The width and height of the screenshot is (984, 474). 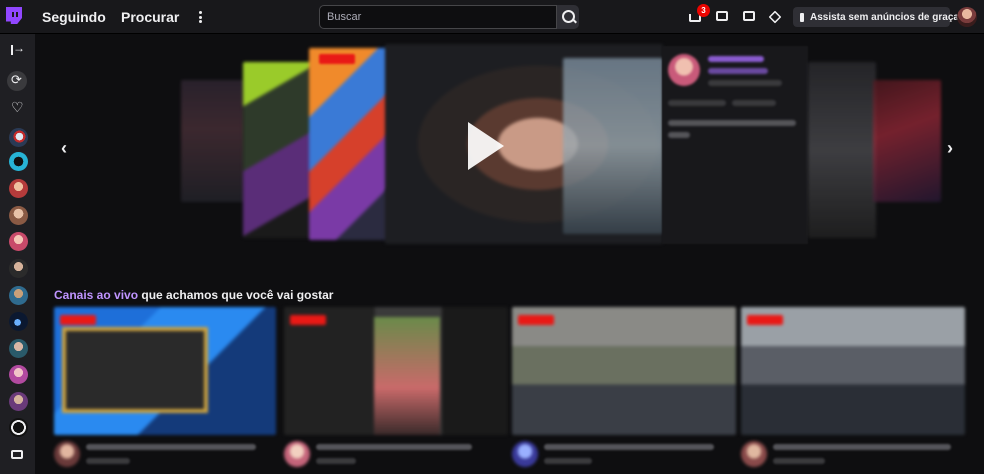 I want to click on notification-badge: 3, so click(x=703, y=10).